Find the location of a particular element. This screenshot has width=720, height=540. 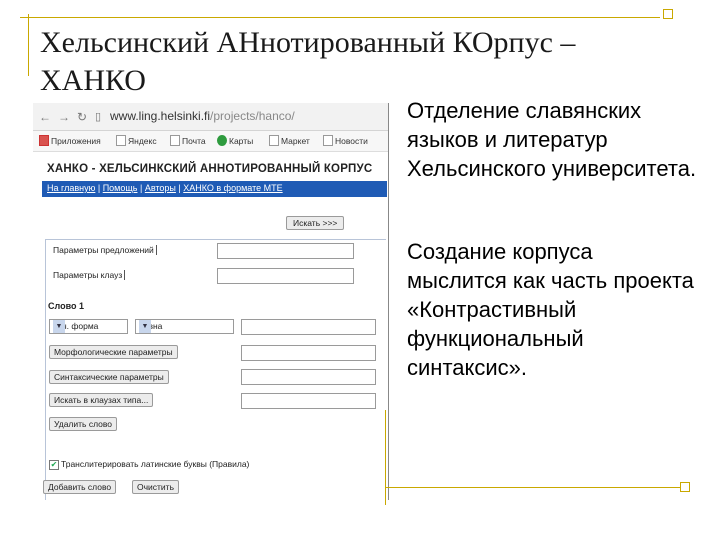

bookmark-market: Маркет is located at coordinates (289, 140).